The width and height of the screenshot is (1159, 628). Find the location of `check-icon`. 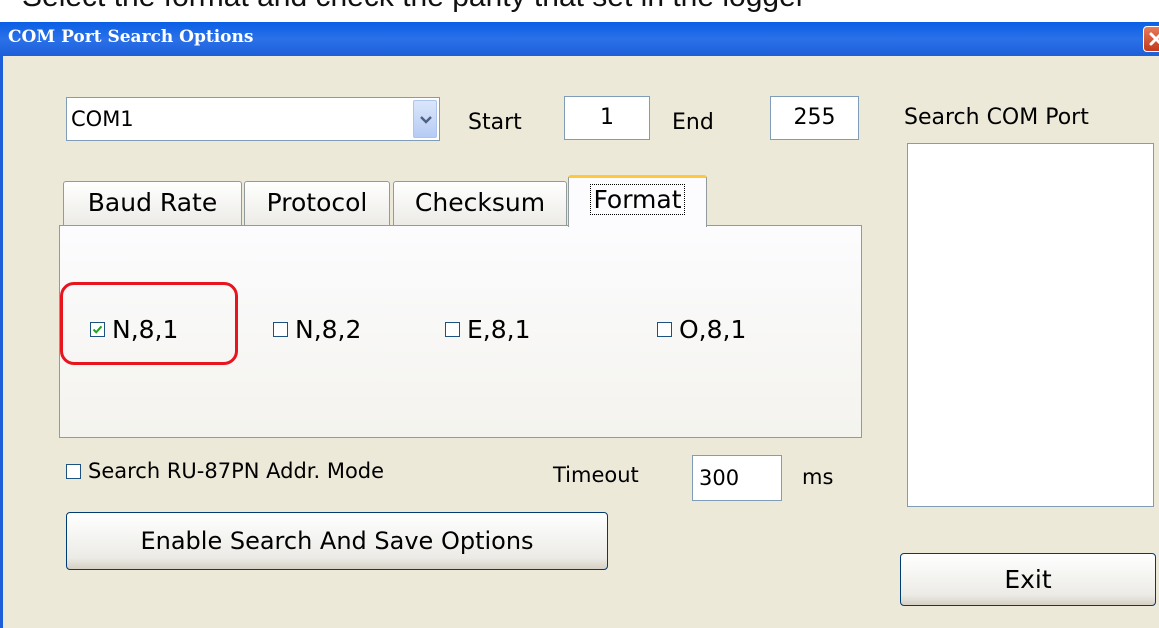

check-icon is located at coordinates (97, 329).